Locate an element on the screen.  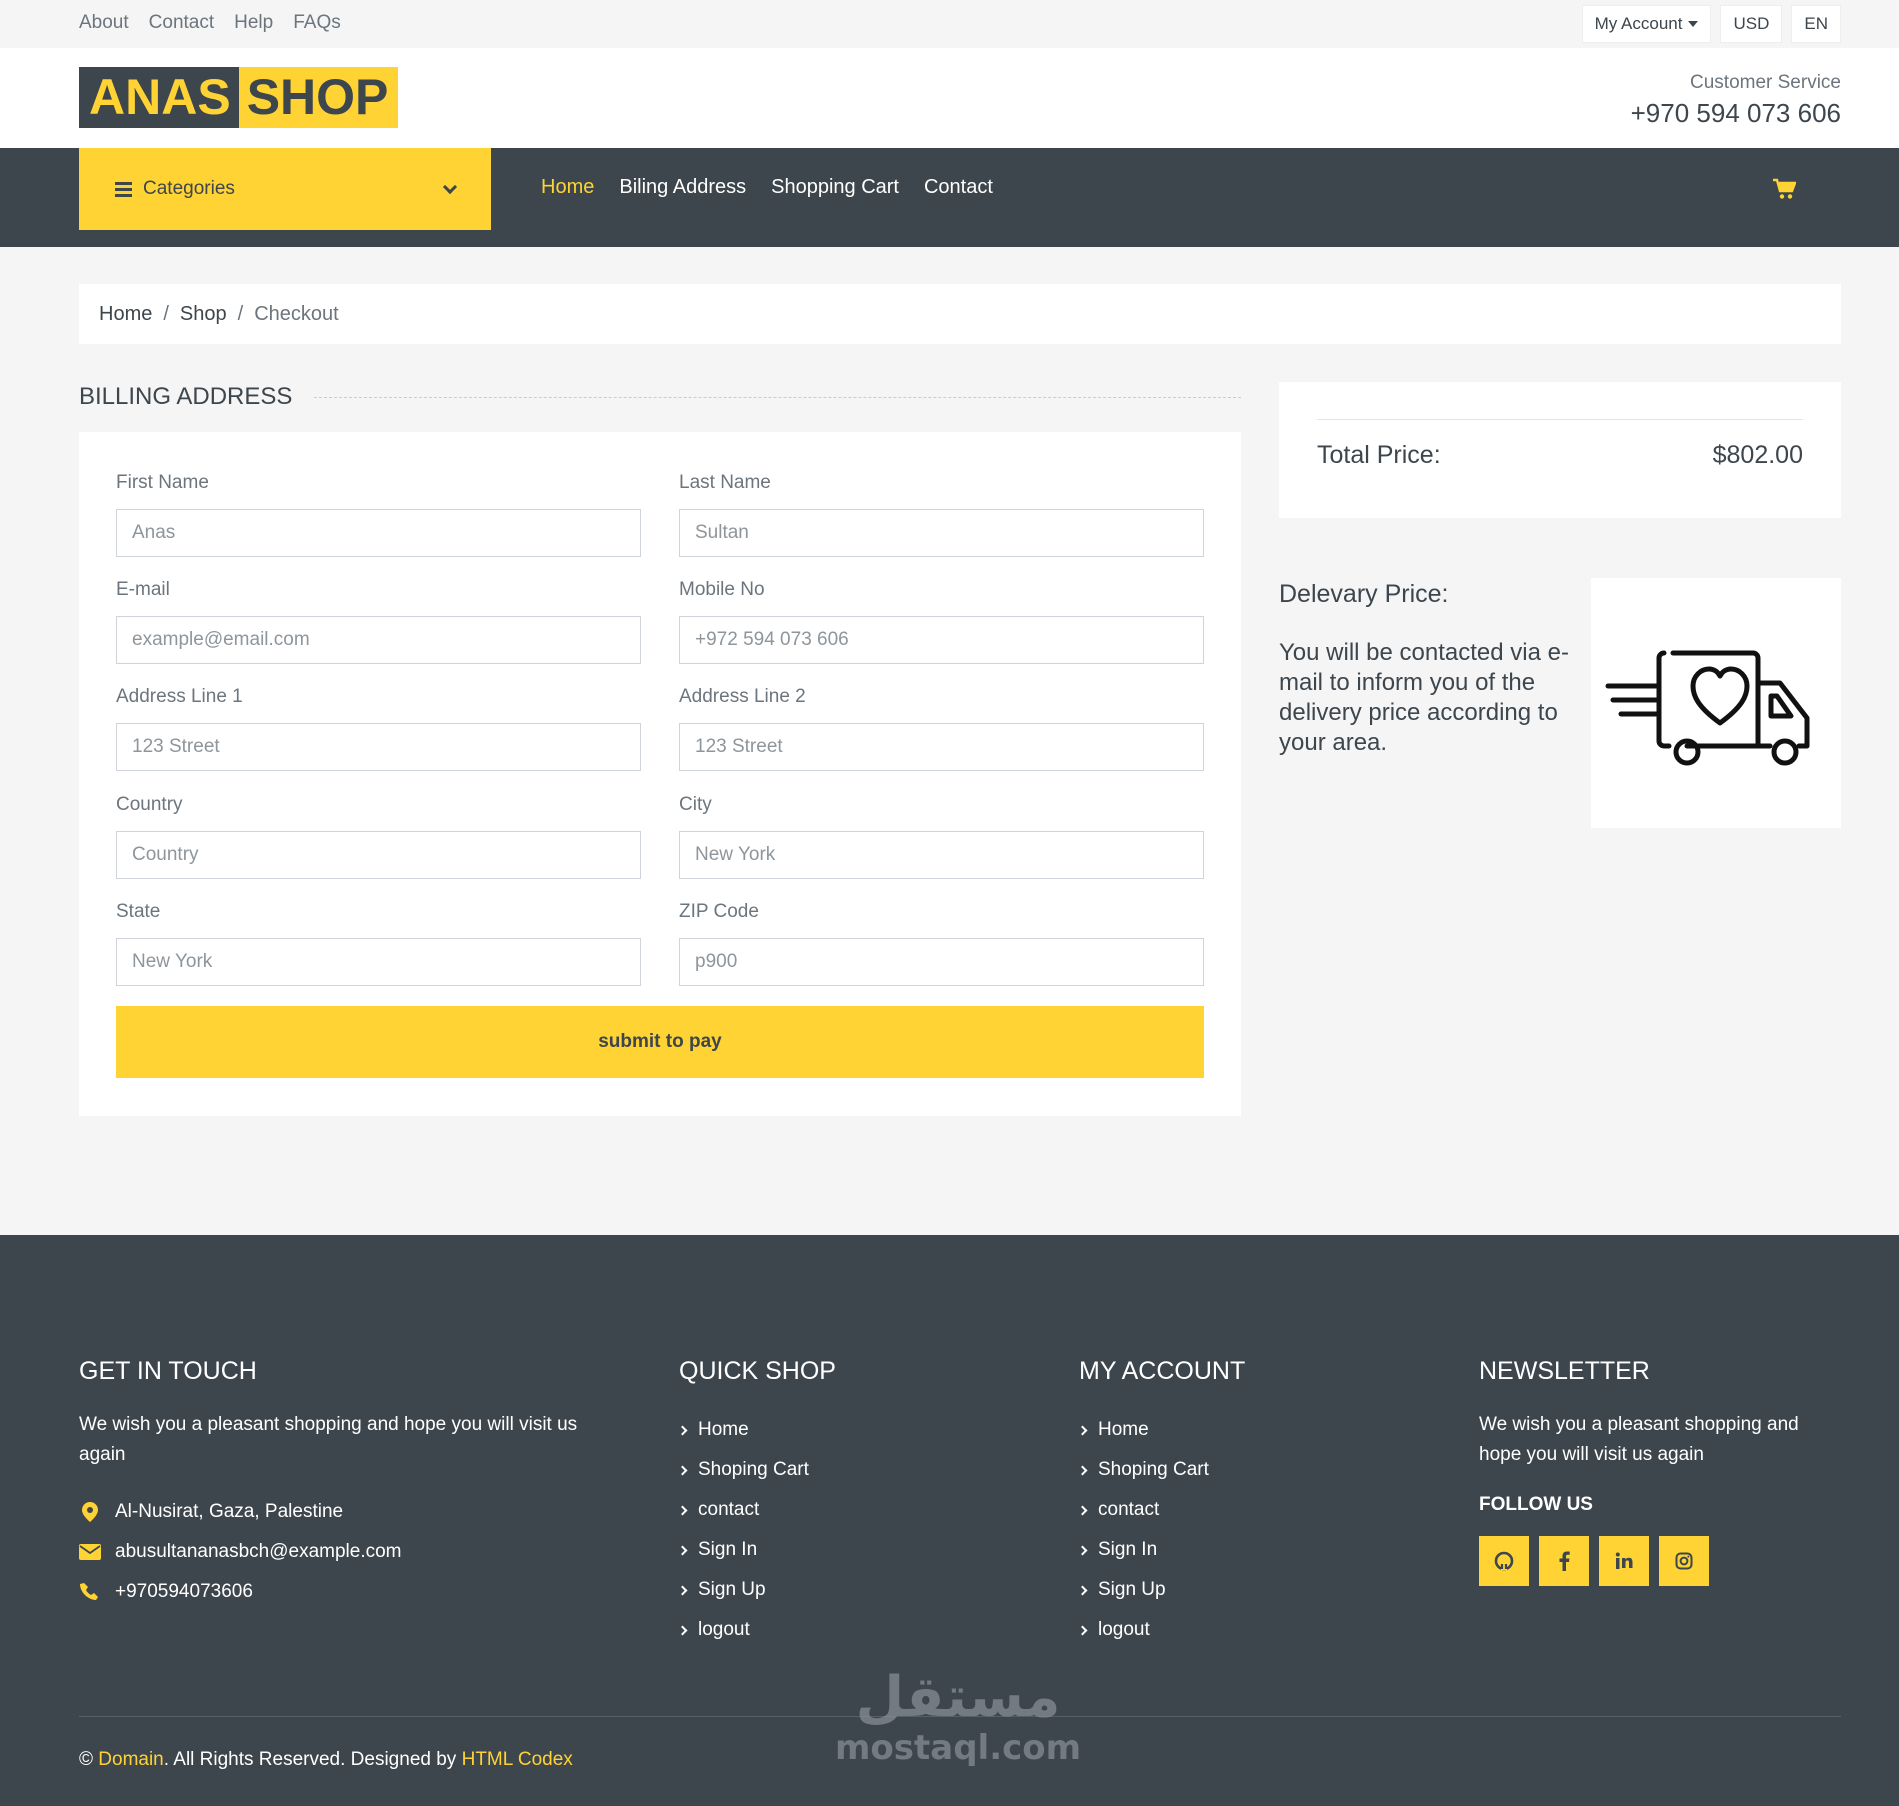
total-price-value: $802.00 is located at coordinates (1757, 455).